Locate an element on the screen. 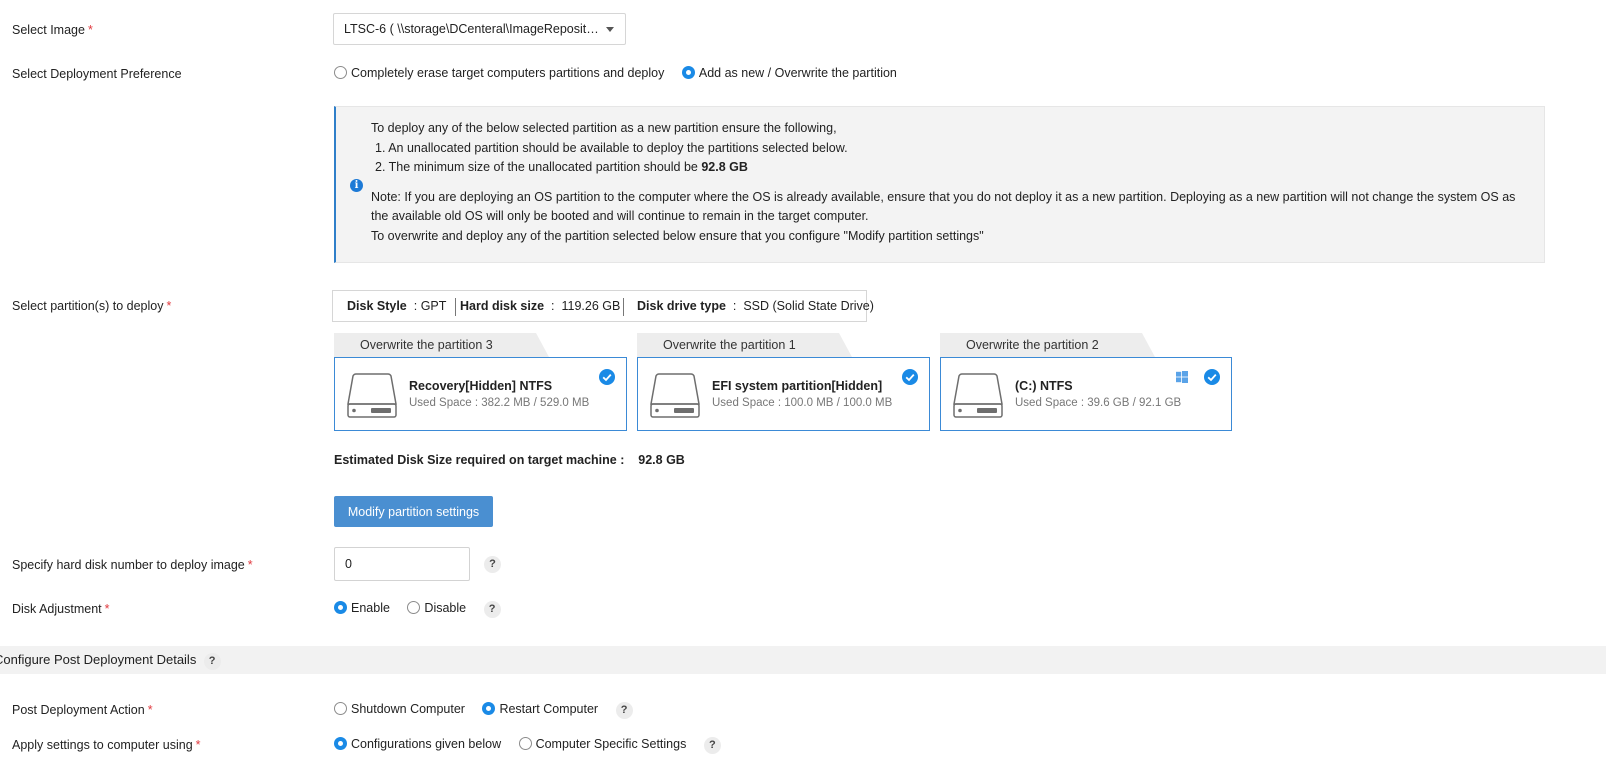  radio-shutdown-computer: Shutdown Computer is located at coordinates (399, 709).